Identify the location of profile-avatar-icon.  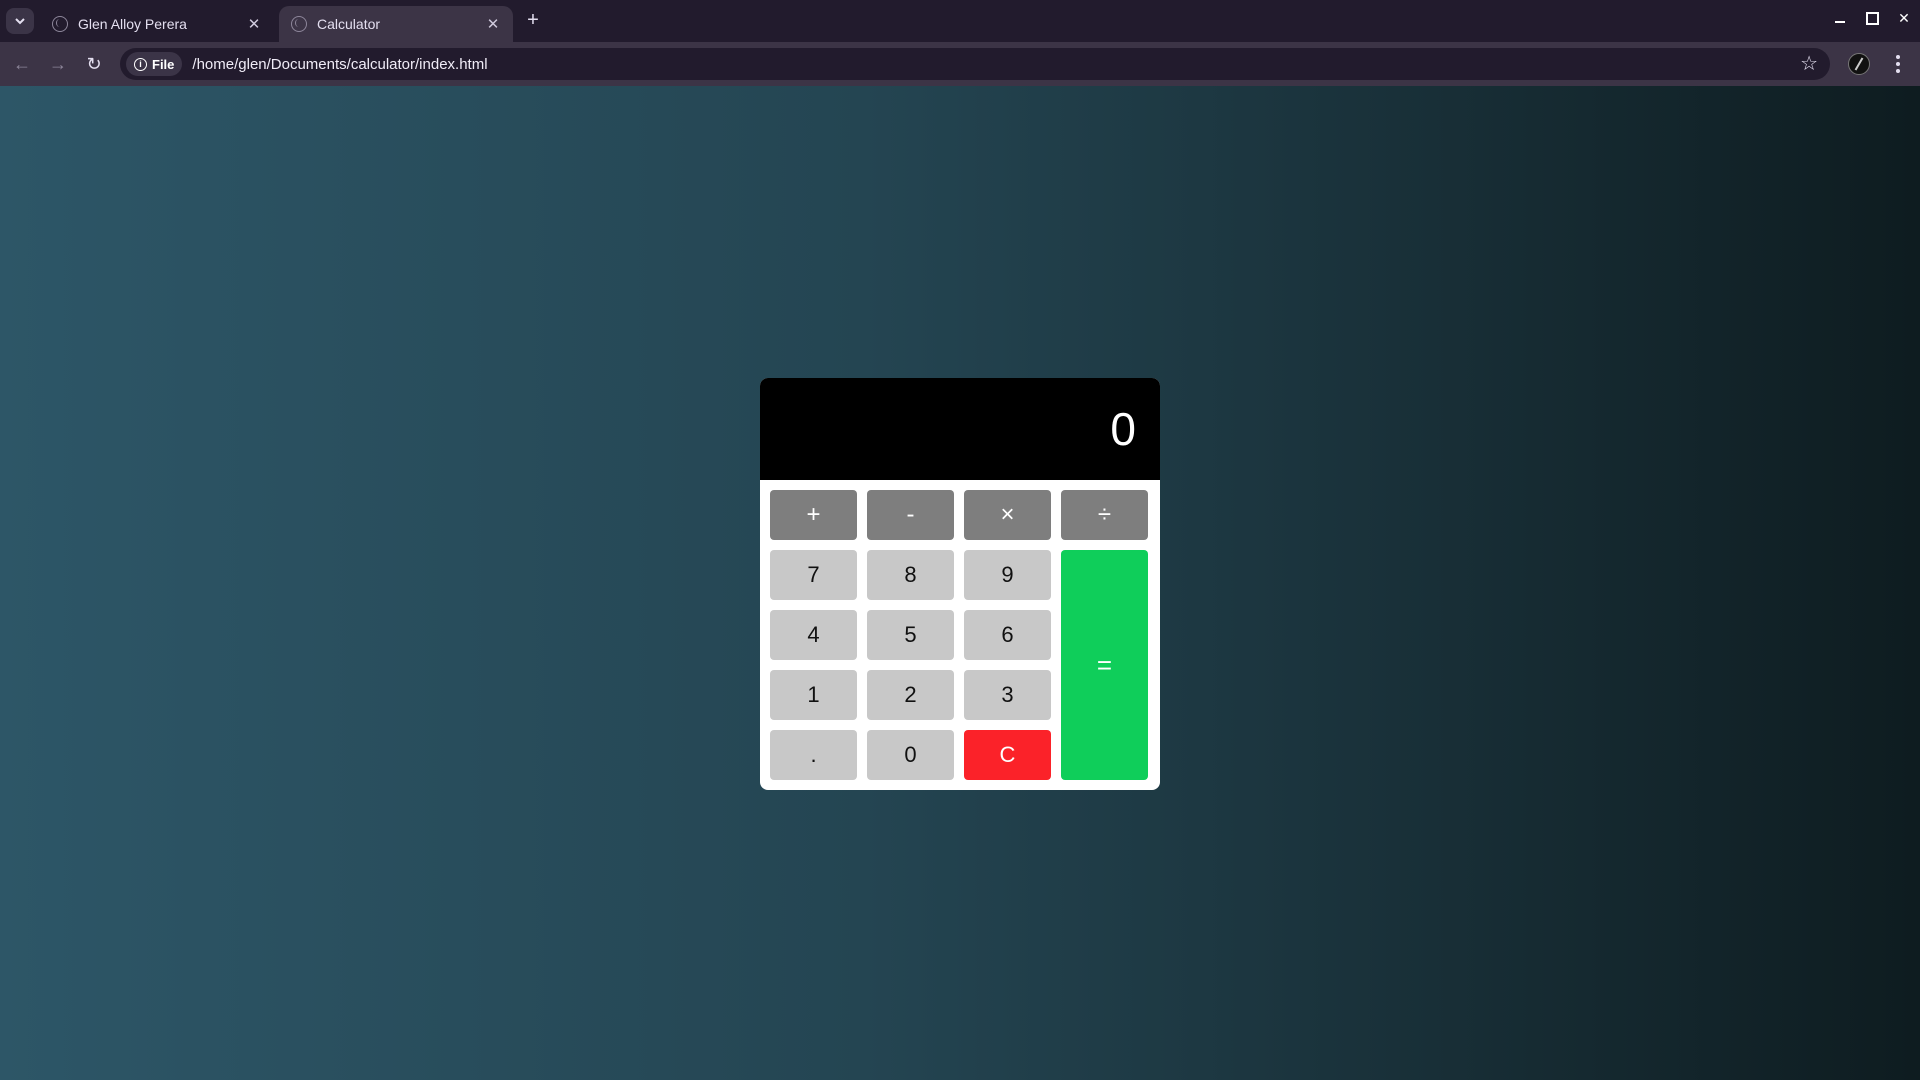
(1859, 64).